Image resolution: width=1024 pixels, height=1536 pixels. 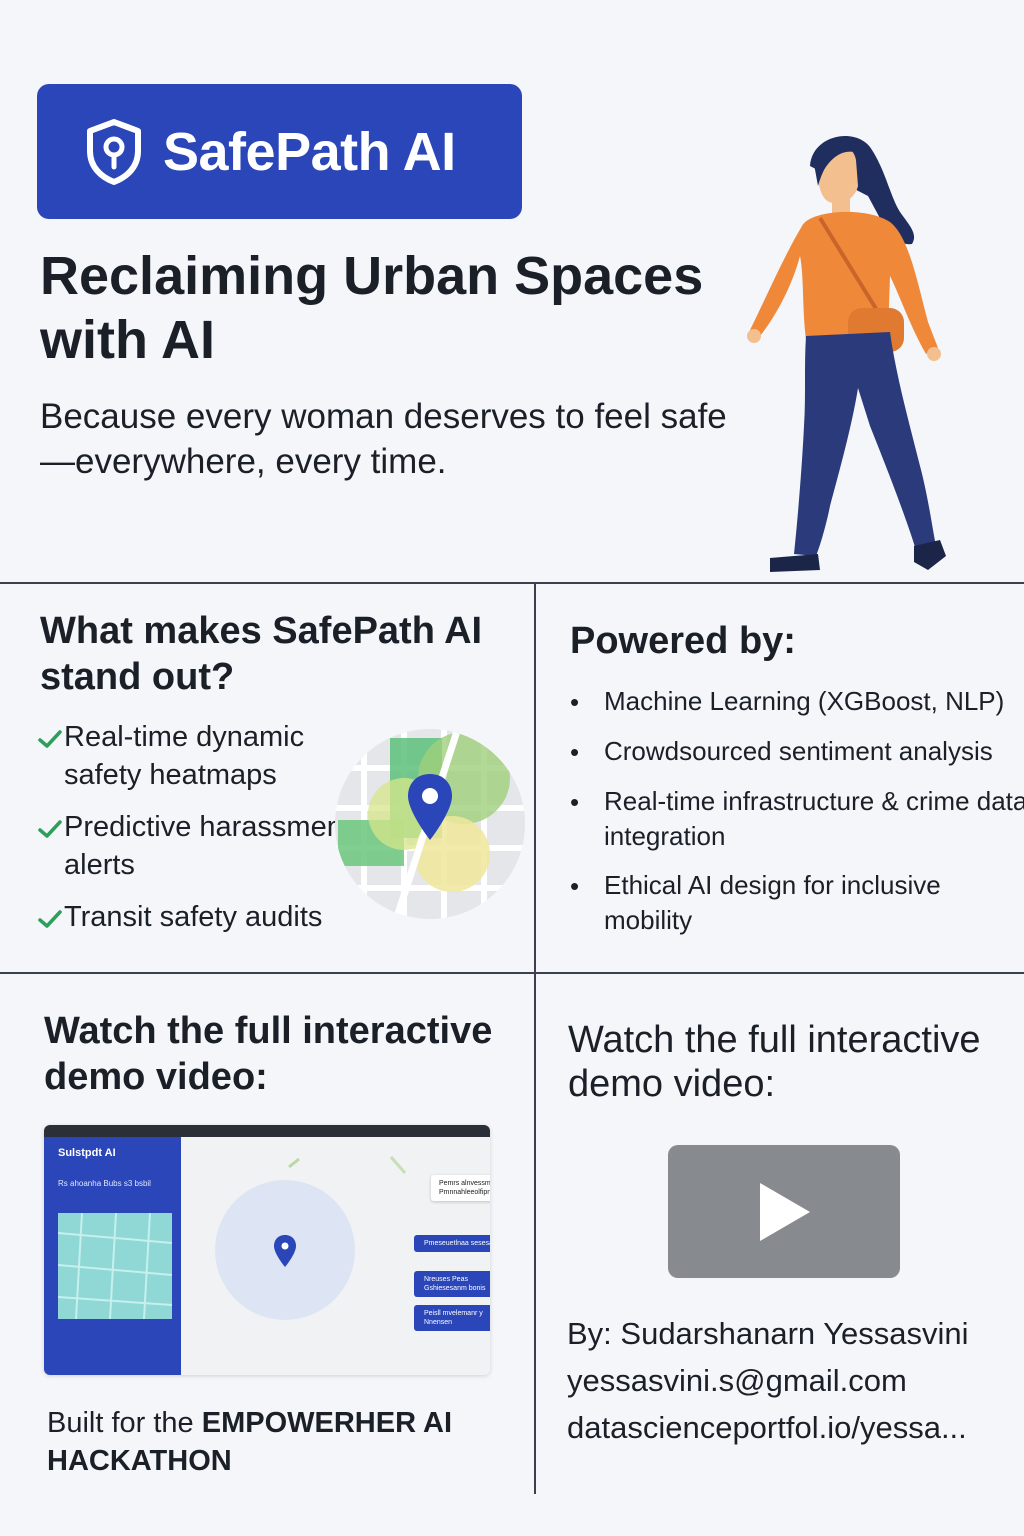 What do you see at coordinates (87, 1153) in the screenshot?
I see `demo-app-title: Sulstpdt AI` at bounding box center [87, 1153].